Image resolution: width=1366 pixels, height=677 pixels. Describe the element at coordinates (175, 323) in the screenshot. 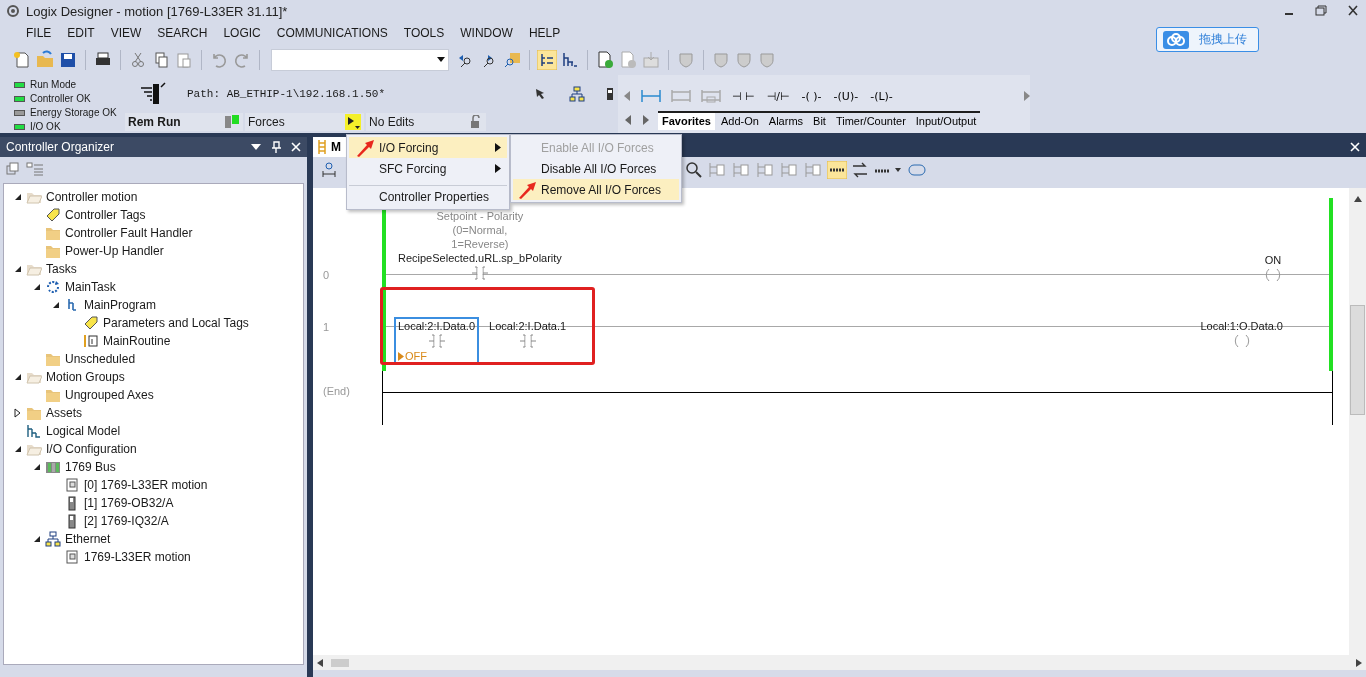

I see `tree-item: Parameters and Local Tags` at that location.